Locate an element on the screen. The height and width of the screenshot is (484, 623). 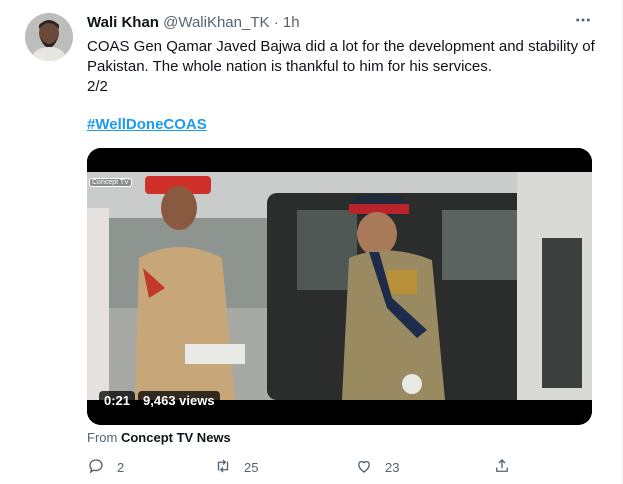
video-meta: 0:21 9,463 views is located at coordinates (159, 400).